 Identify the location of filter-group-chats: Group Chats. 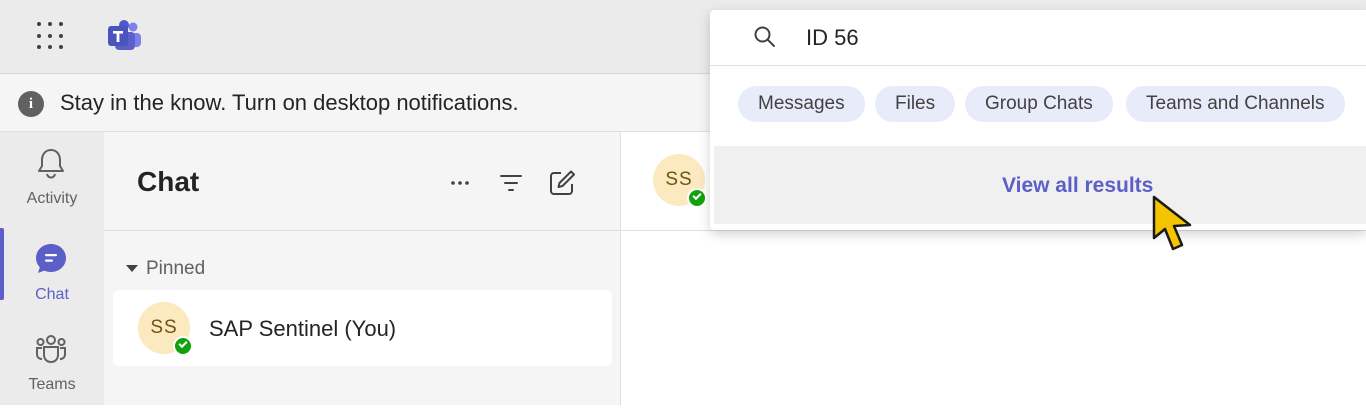
(1039, 104).